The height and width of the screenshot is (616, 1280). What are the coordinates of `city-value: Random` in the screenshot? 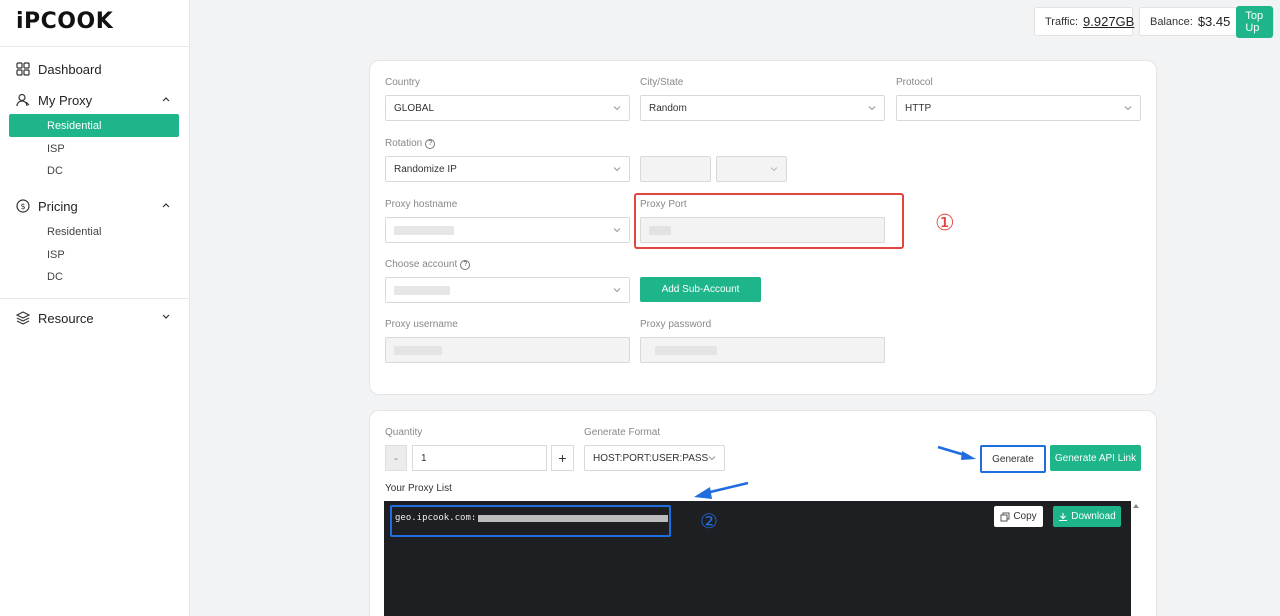 It's located at (668, 108).